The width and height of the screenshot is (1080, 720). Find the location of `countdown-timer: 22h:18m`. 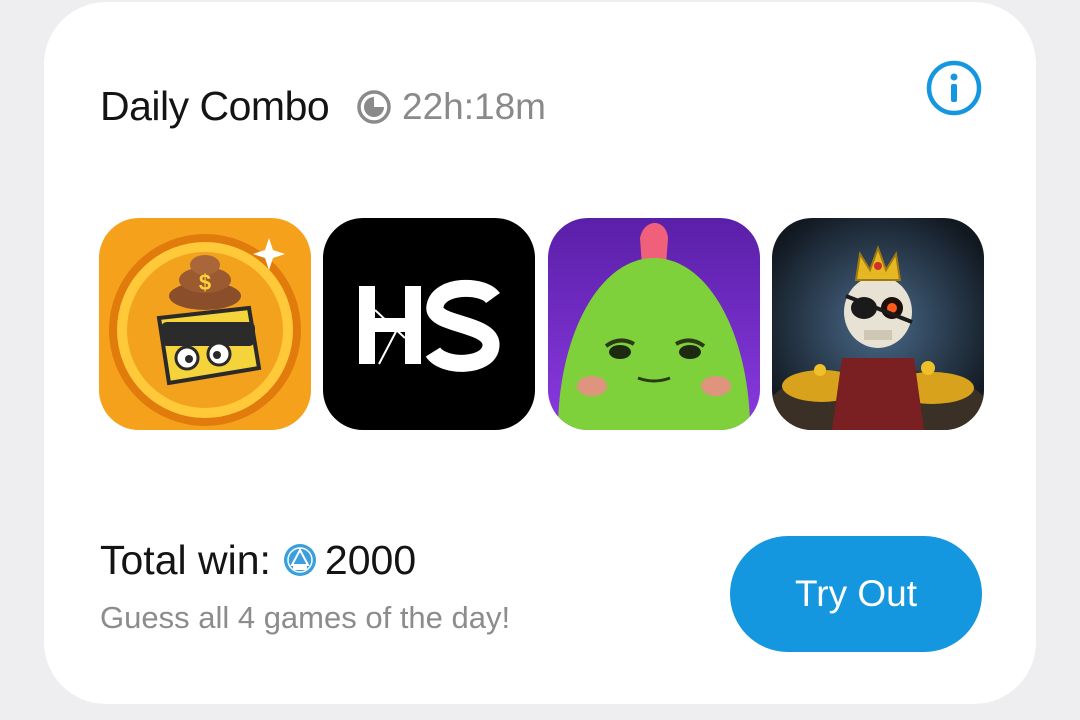

countdown-timer: 22h:18m is located at coordinates (451, 107).